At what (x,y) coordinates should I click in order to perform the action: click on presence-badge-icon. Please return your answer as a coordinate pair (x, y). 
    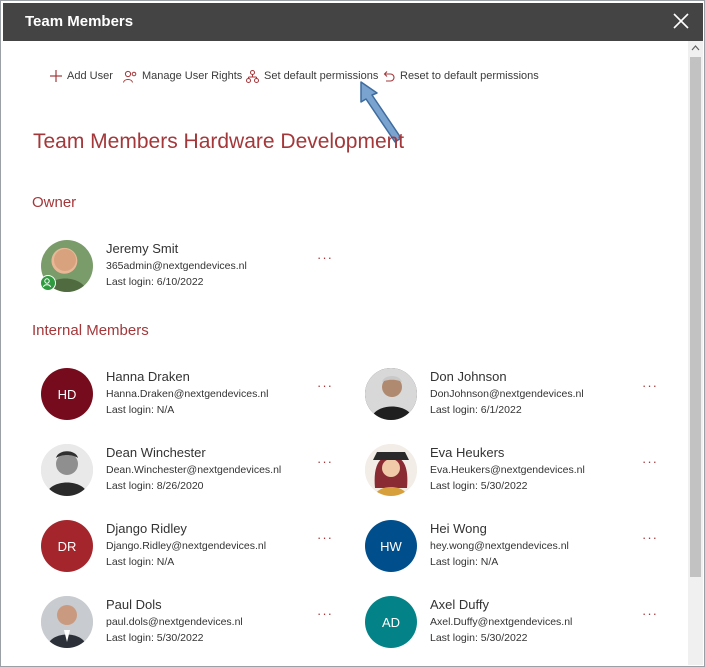
    Looking at the image, I should click on (48, 283).